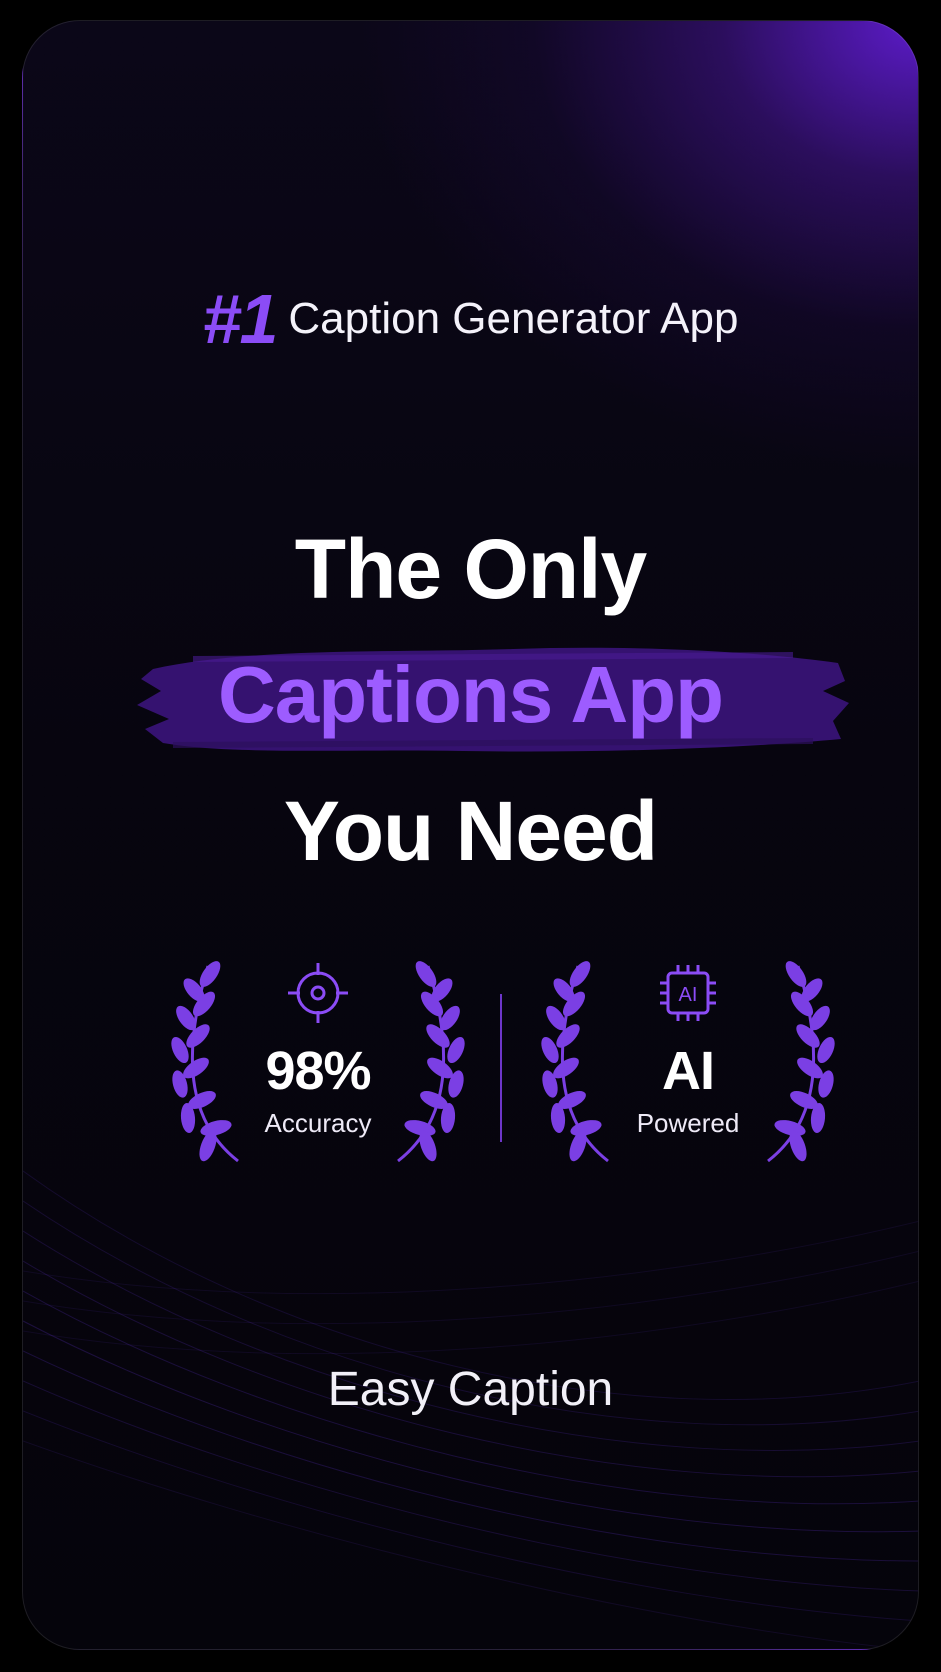  What do you see at coordinates (318, 1123) in the screenshot?
I see `accuracy-label: Accuracy` at bounding box center [318, 1123].